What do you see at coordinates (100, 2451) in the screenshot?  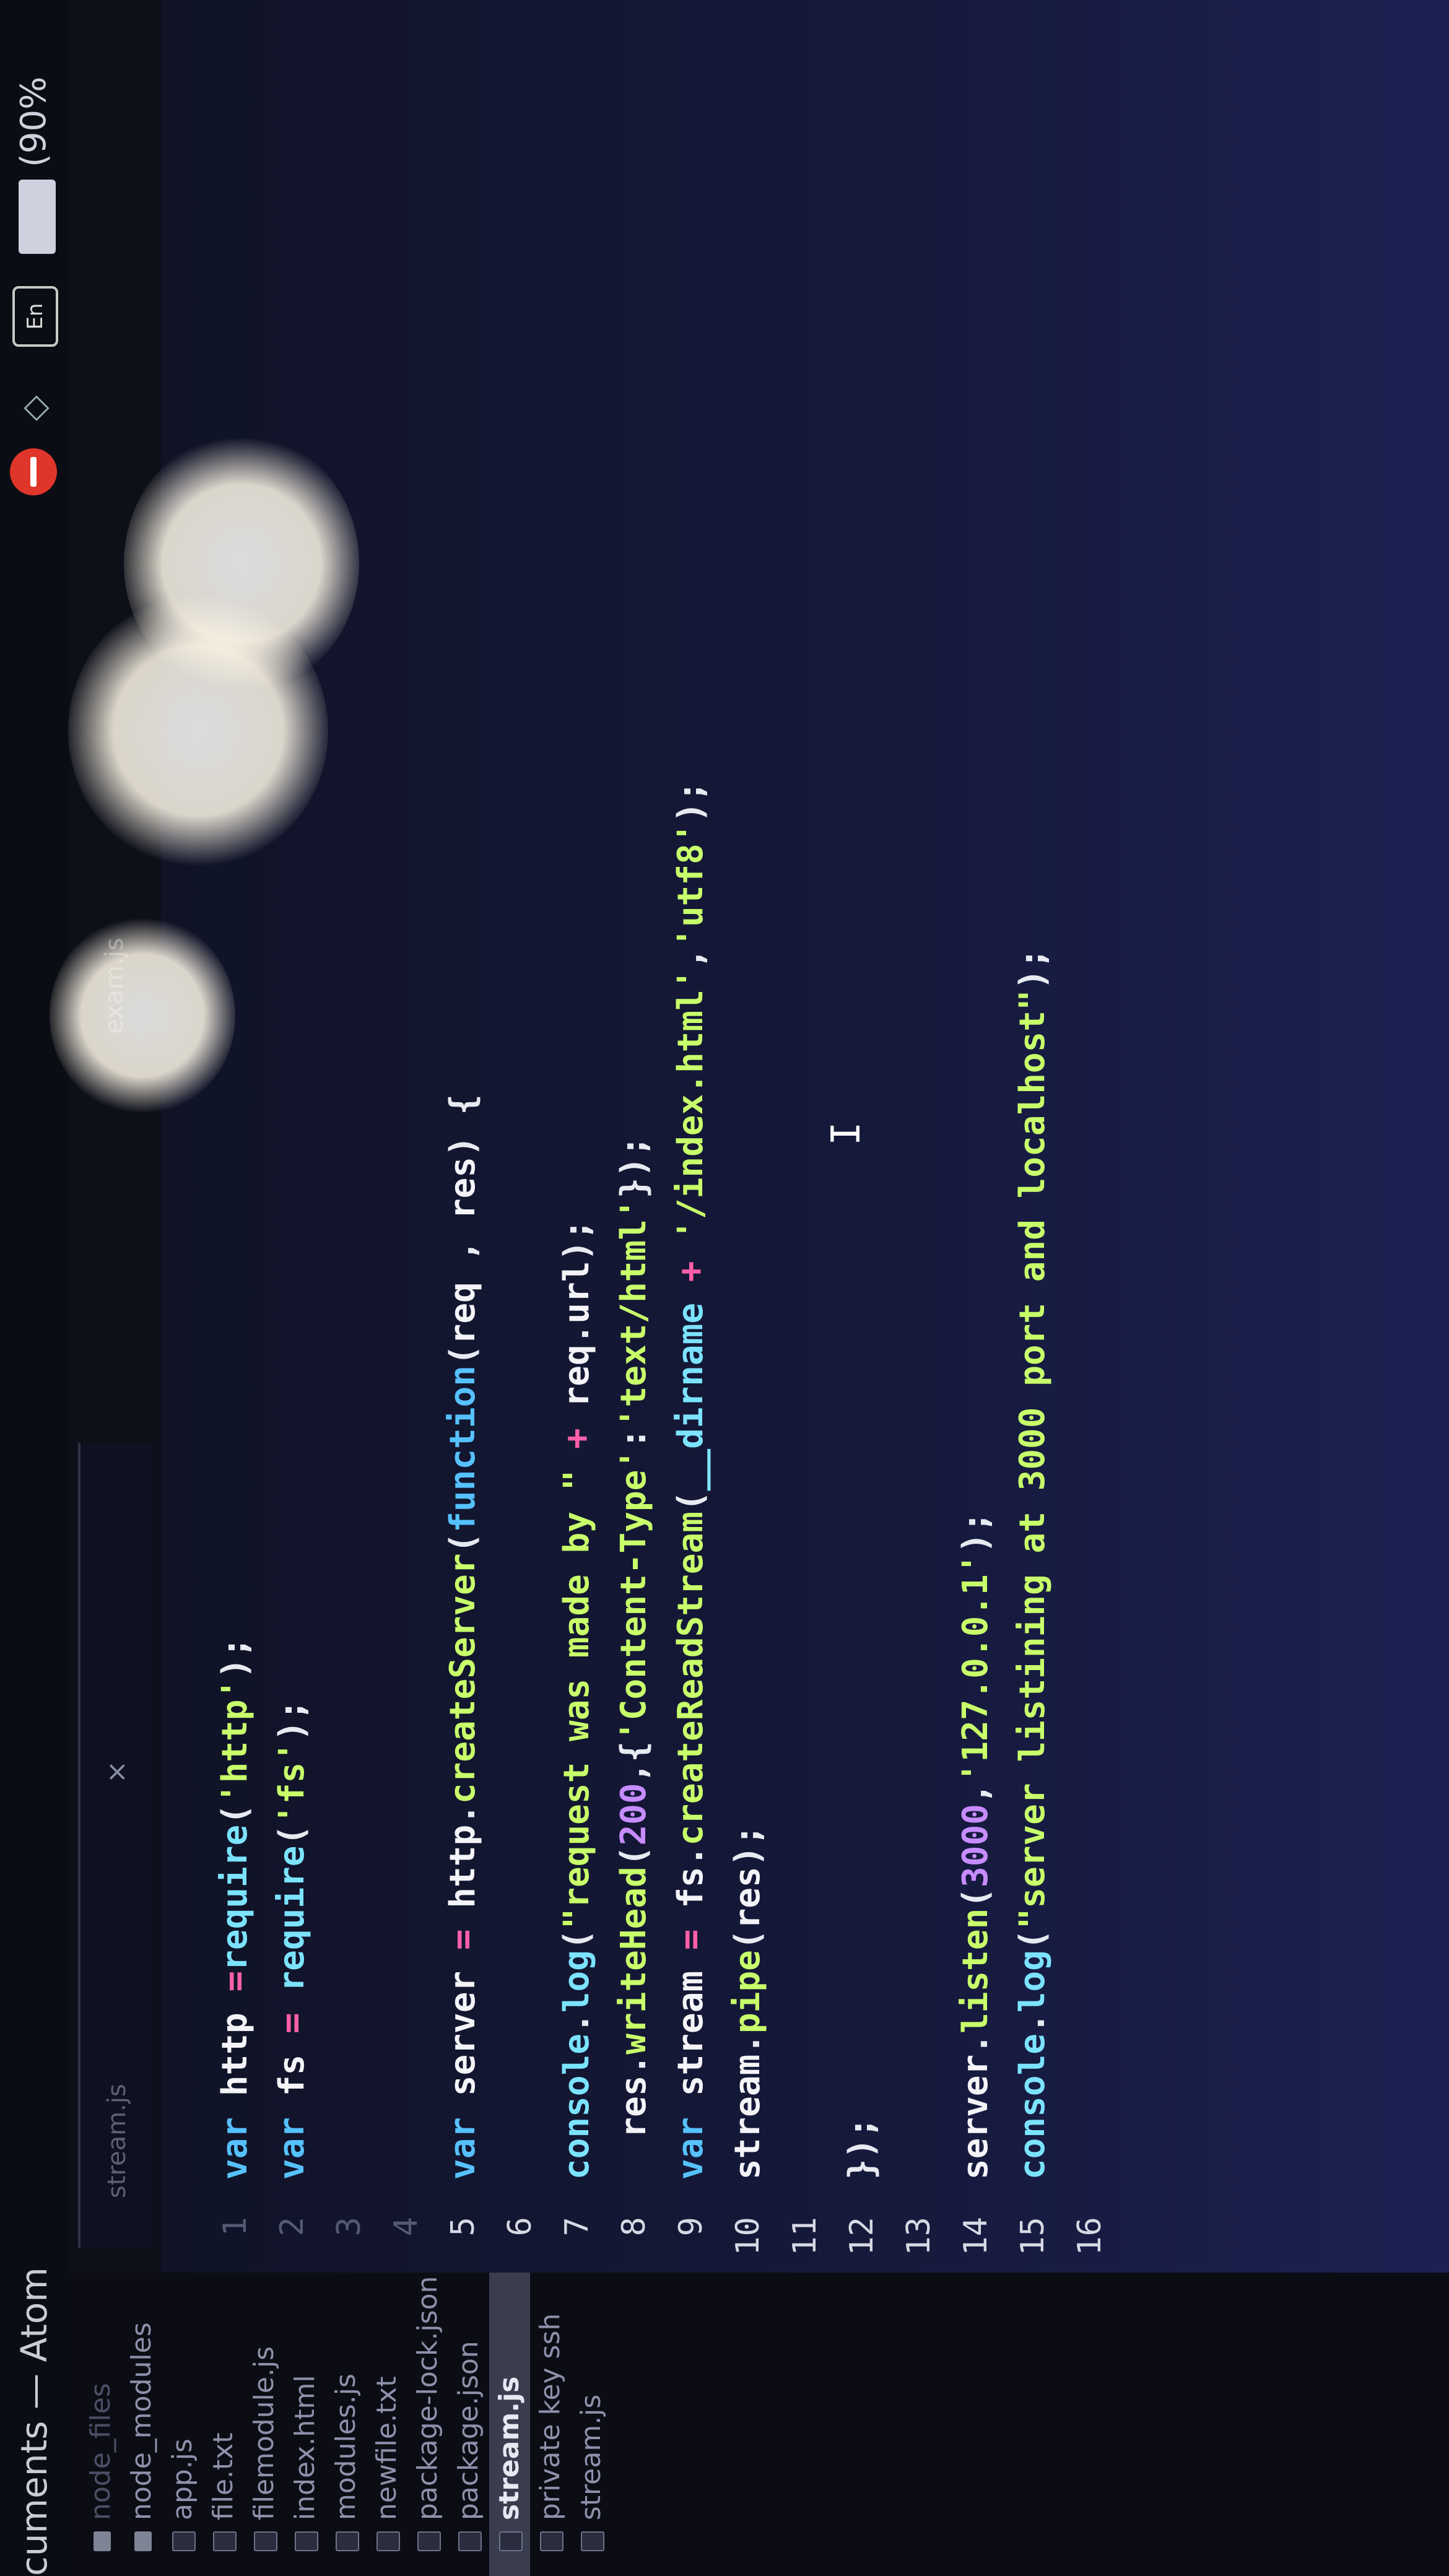 I see `tree-item-label: node_files` at bounding box center [100, 2451].